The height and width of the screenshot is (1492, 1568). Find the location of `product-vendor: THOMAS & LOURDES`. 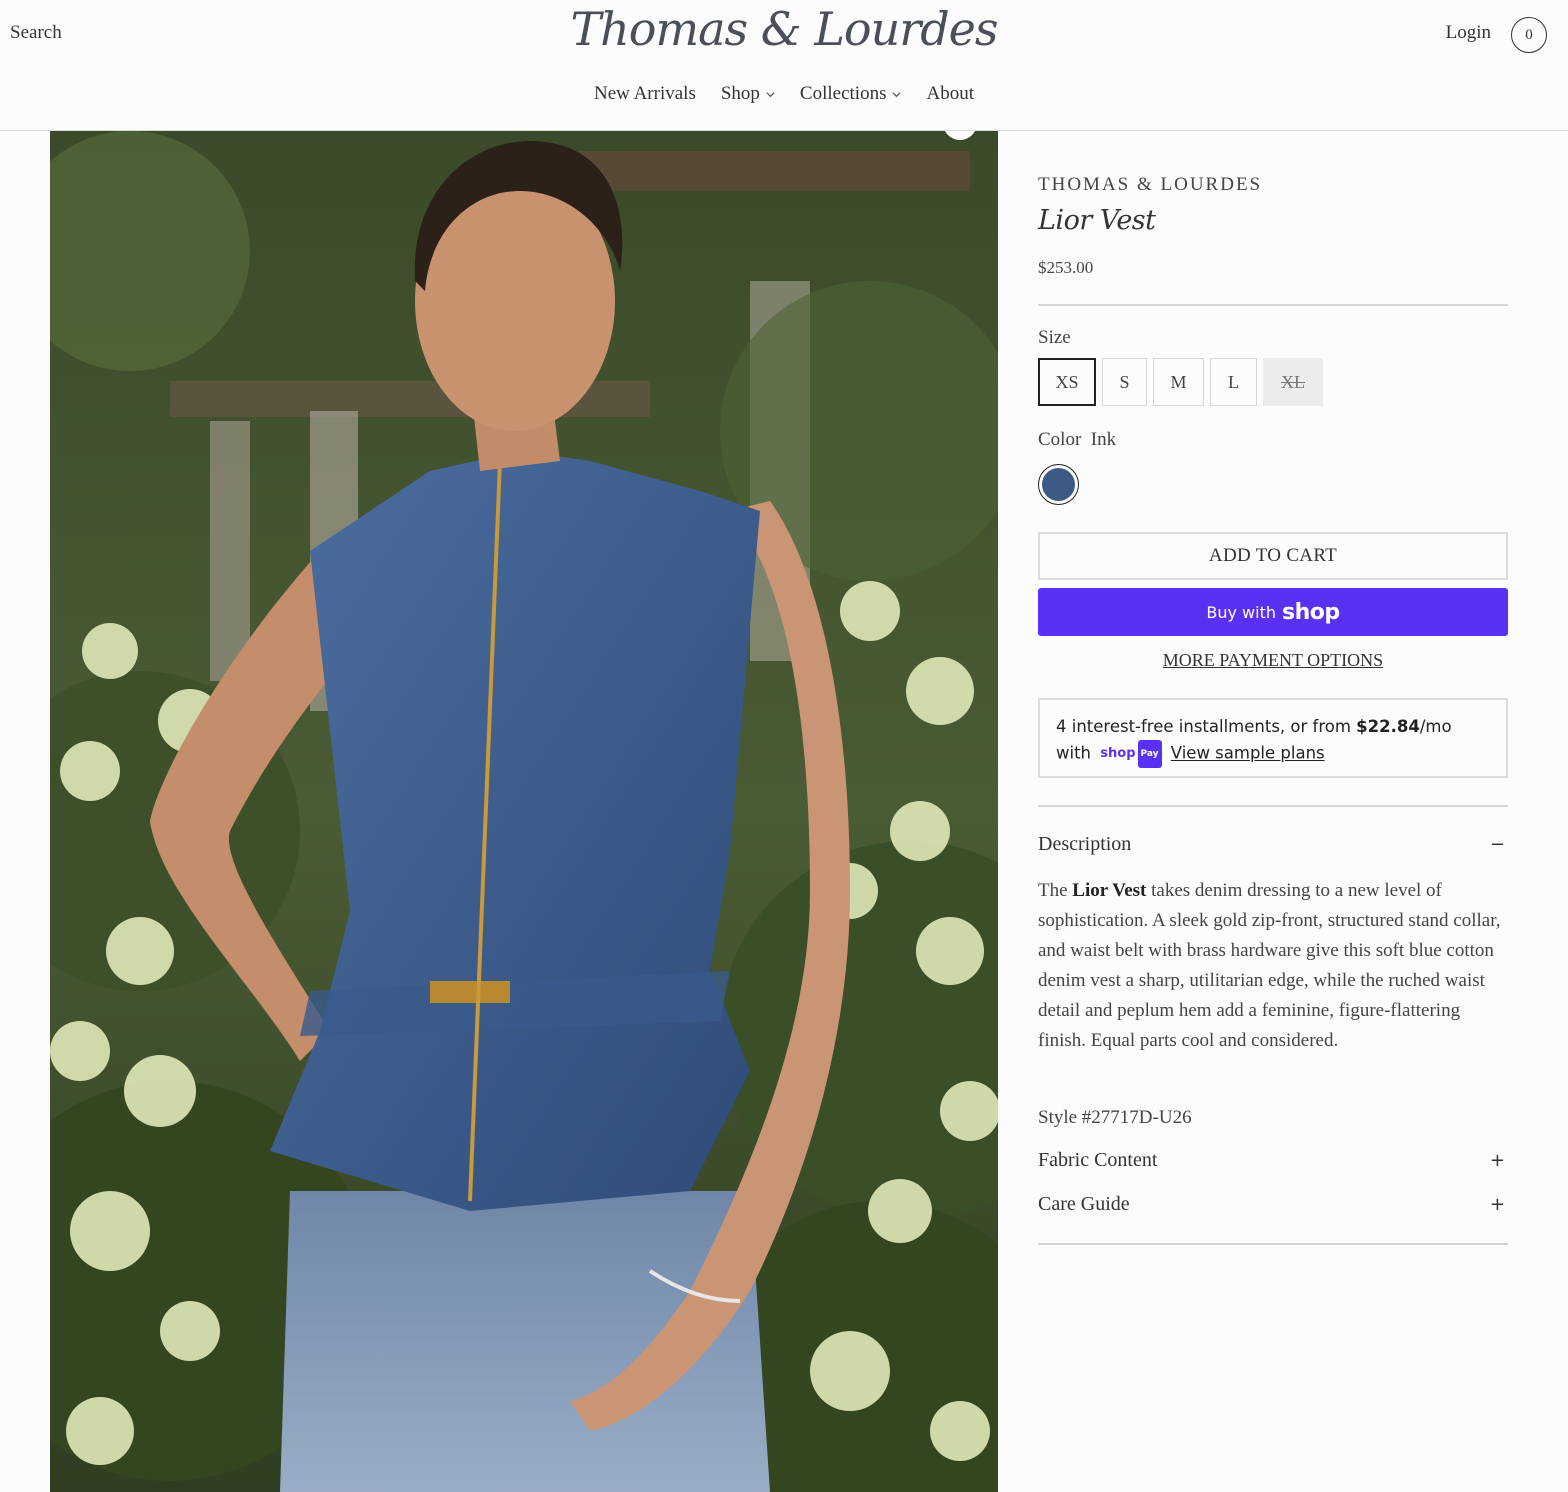

product-vendor: THOMAS & LOURDES is located at coordinates (1150, 185).